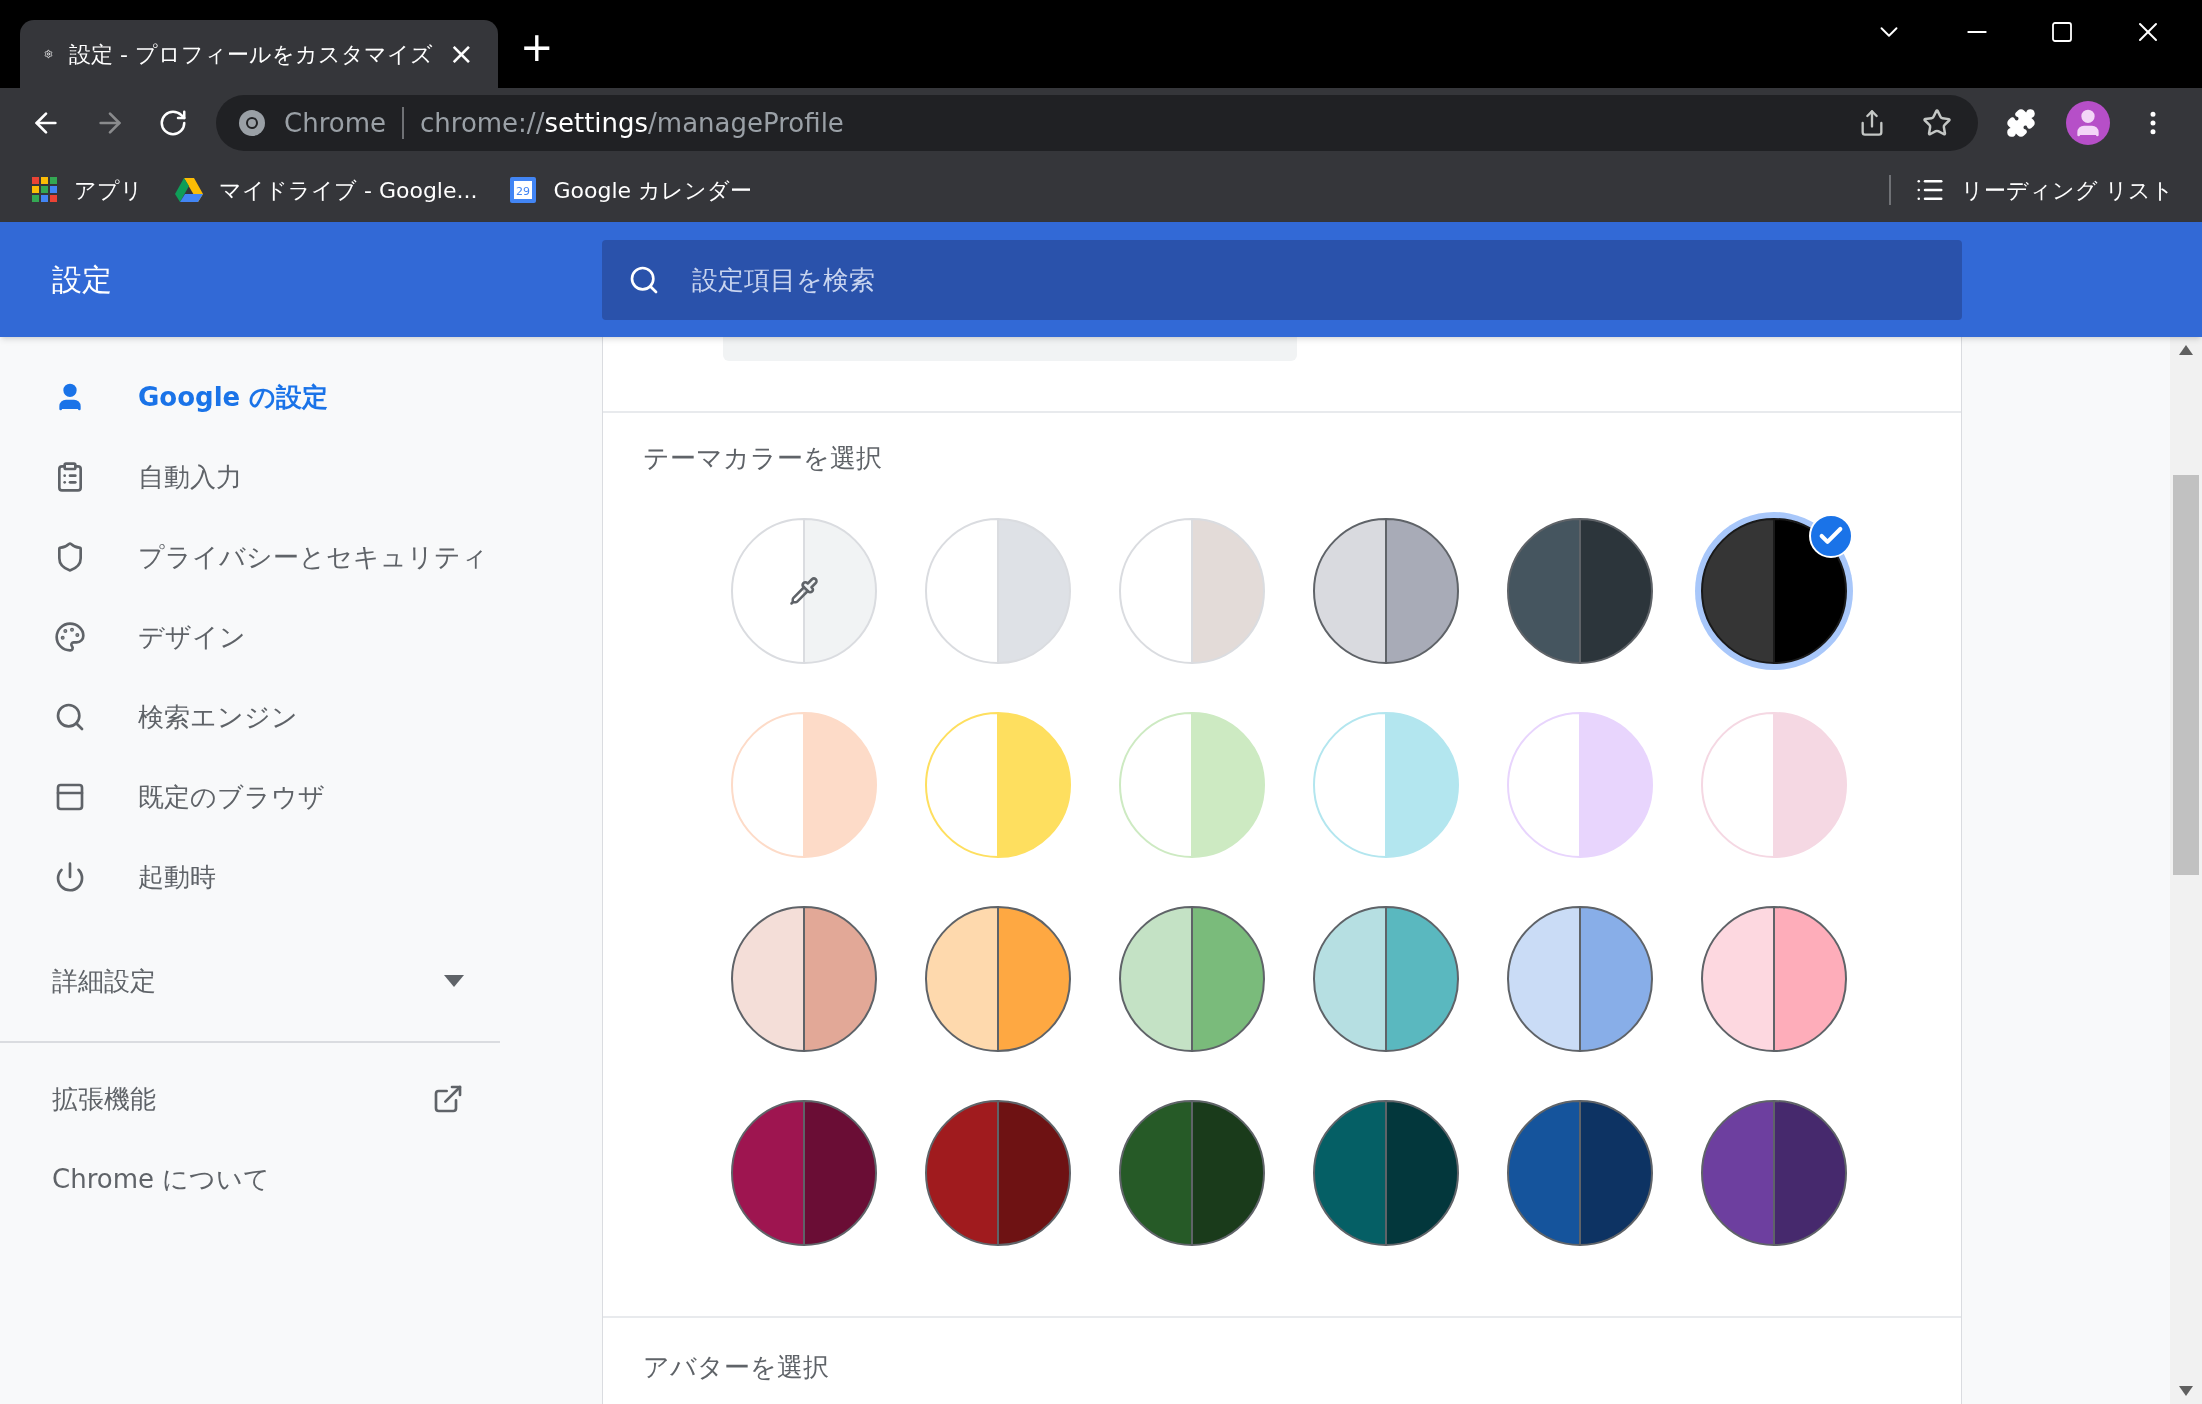  What do you see at coordinates (82, 280) in the screenshot?
I see `settings-title: 設定` at bounding box center [82, 280].